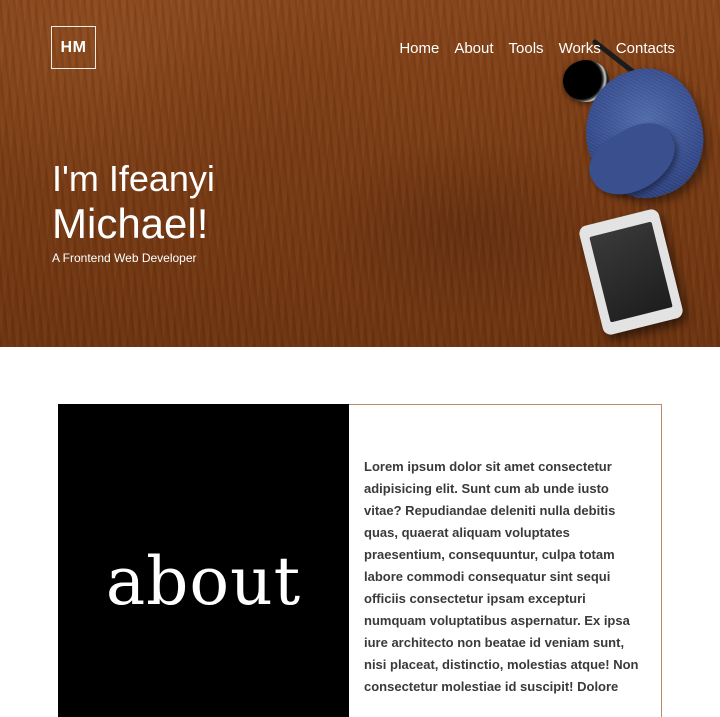  I want to click on hero-greeting: I'm Ifeanyi, so click(133, 178).